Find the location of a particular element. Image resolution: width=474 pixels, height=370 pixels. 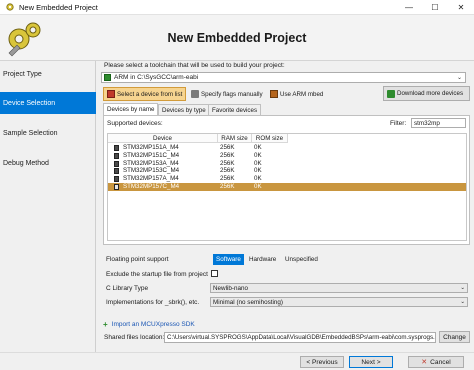

maximize-button: ☐ is located at coordinates (435, 7).